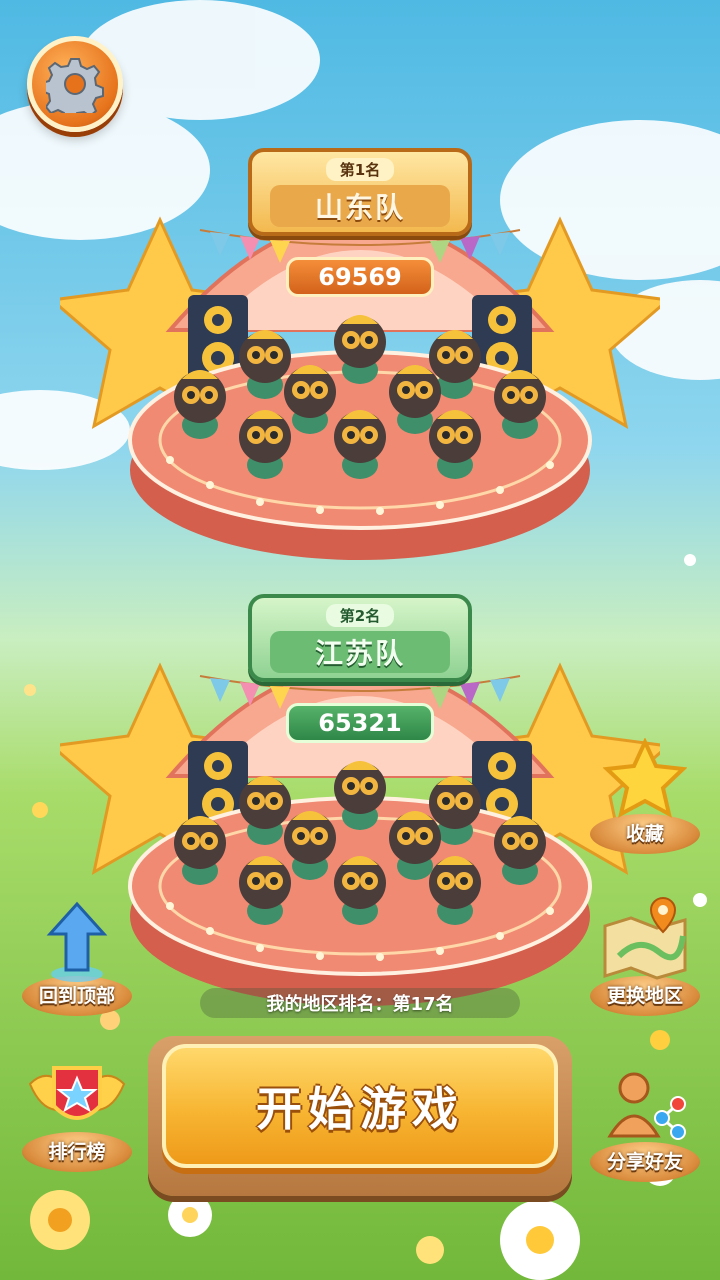 The image size is (720, 1280). Describe the element at coordinates (645, 938) in the screenshot. I see `map-icon` at that location.